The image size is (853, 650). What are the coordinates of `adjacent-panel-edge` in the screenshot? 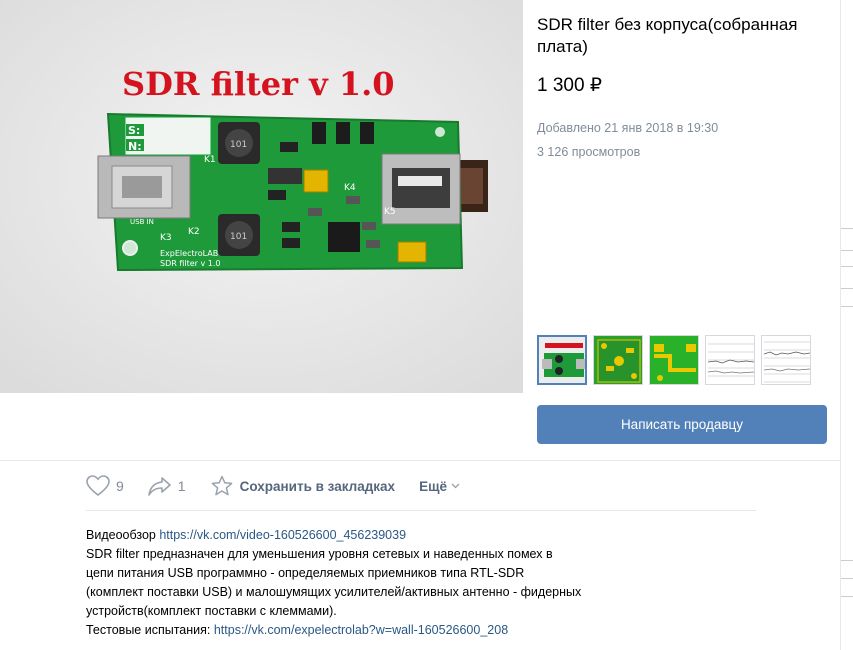 It's located at (846, 325).